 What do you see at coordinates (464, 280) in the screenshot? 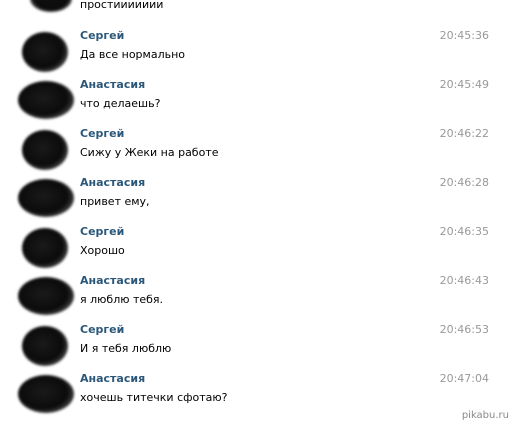
I see `message-time: 20:46:43` at bounding box center [464, 280].